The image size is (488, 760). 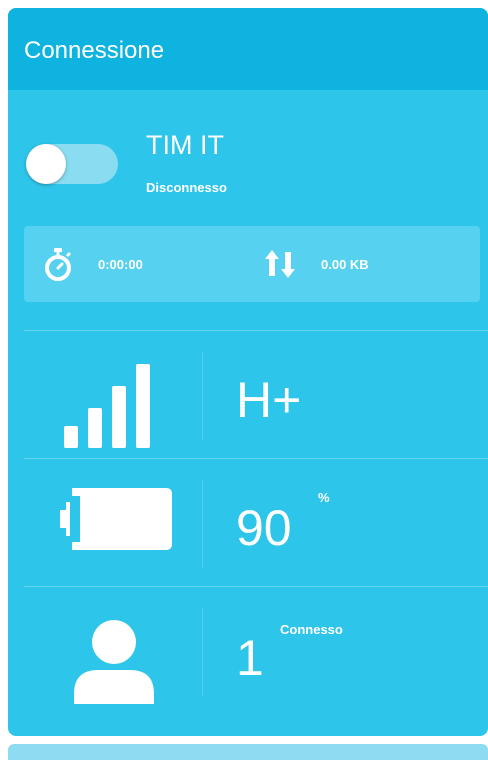 What do you see at coordinates (252, 264) in the screenshot?
I see `stats-box: 0:00:00 0.00 KB` at bounding box center [252, 264].